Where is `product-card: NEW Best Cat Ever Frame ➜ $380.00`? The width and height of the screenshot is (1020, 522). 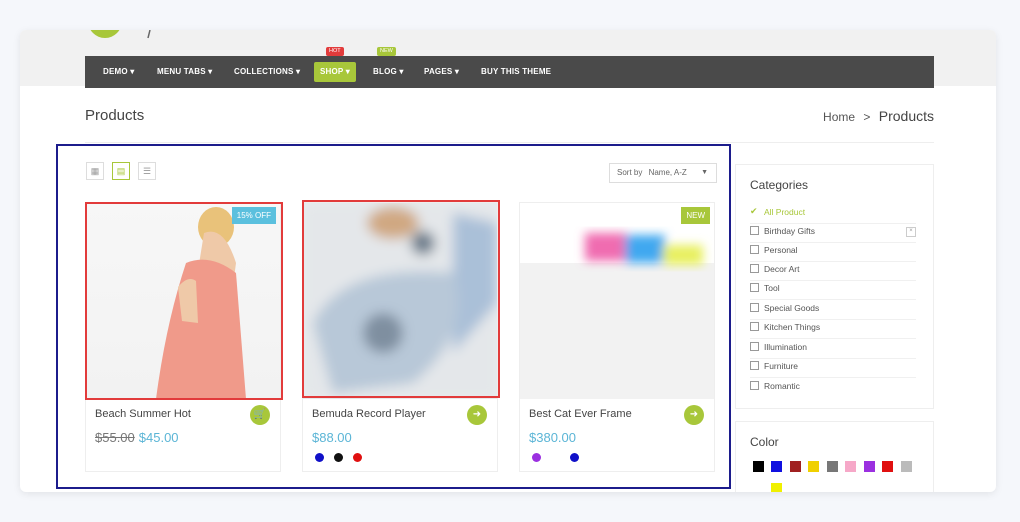
product-card: NEW Best Cat Ever Frame ➜ $380.00 is located at coordinates (617, 337).